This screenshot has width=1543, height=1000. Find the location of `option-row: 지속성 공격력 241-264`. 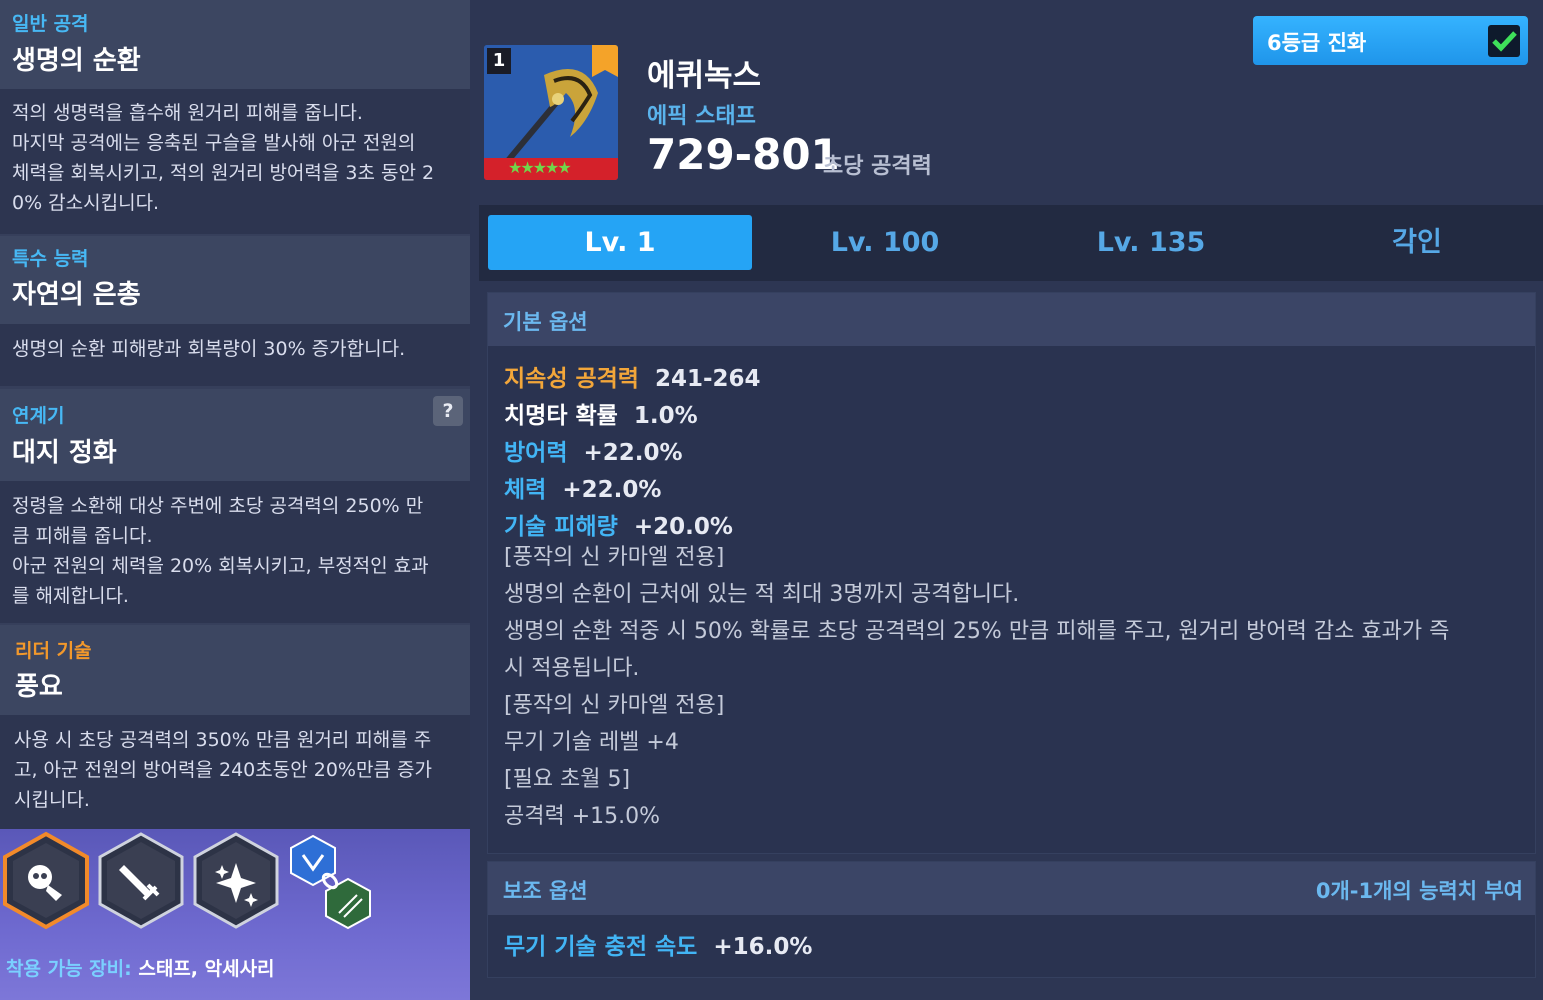

option-row: 지속성 공격력 241-264 is located at coordinates (632, 376).